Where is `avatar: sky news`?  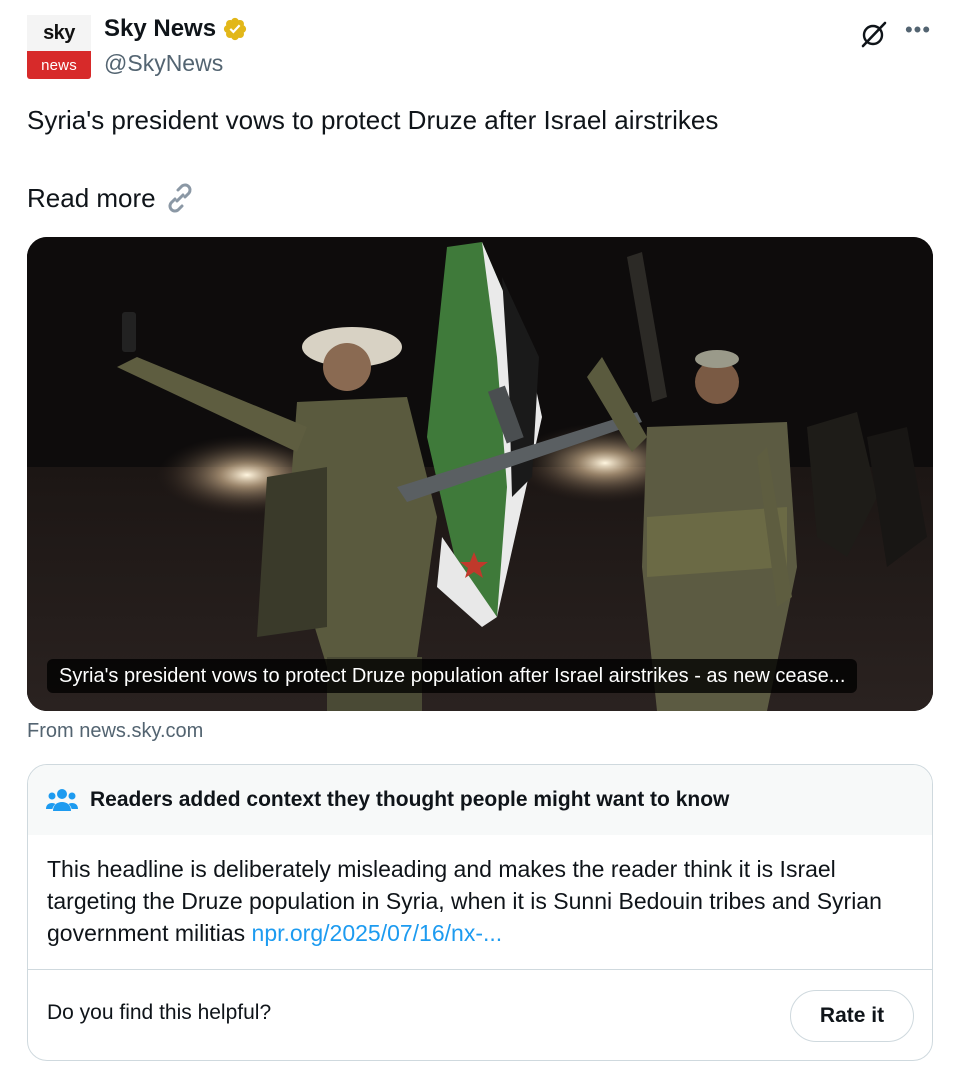
avatar: sky news is located at coordinates (59, 47).